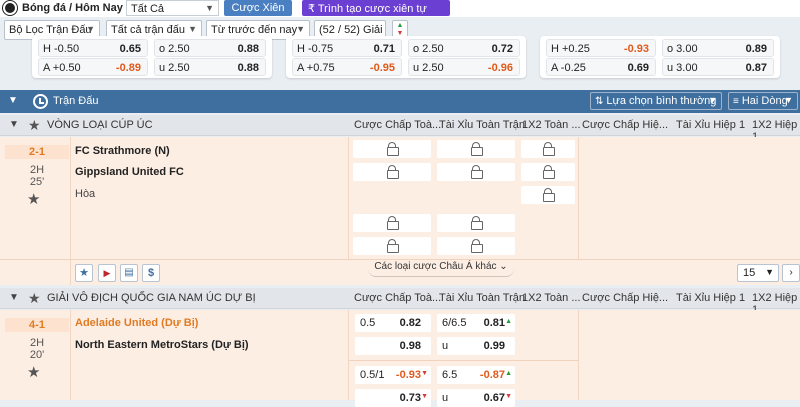 This screenshot has width=800, height=407. What do you see at coordinates (10, 8) in the screenshot?
I see `soccer-ball-icon` at bounding box center [10, 8].